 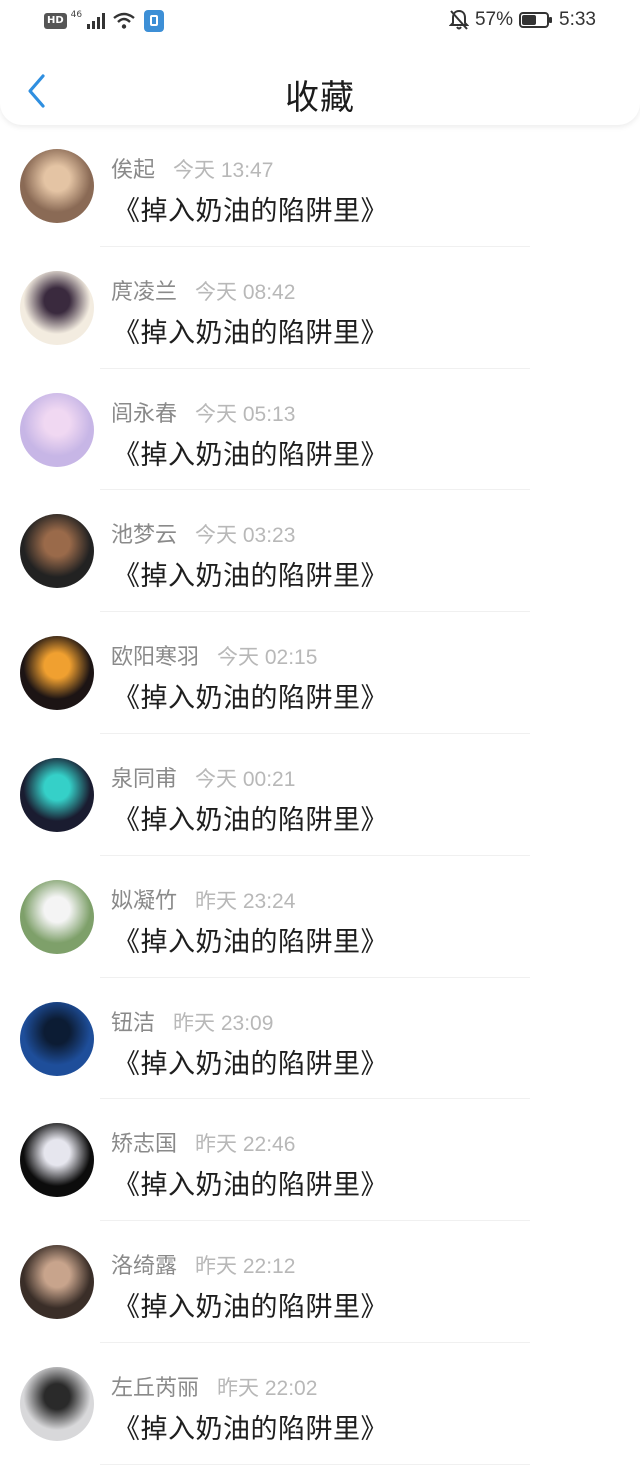 I want to click on list-item: 左丘芮丽 昨天 22:02 《掉入奶油的陷阱里》, so click(x=320, y=1404).